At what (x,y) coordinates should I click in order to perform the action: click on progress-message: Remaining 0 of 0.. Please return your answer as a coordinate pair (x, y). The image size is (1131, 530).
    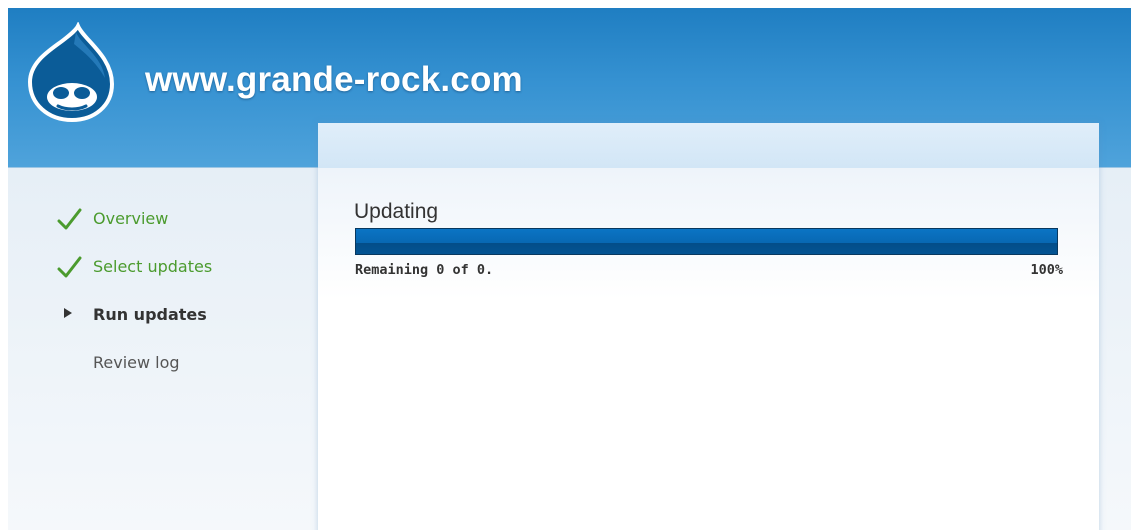
    Looking at the image, I should click on (424, 270).